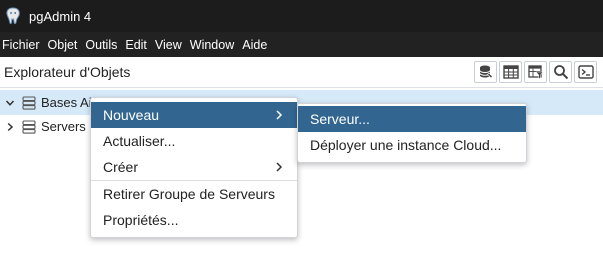 This screenshot has height=255, width=603. I want to click on table-grid-icon, so click(510, 72).